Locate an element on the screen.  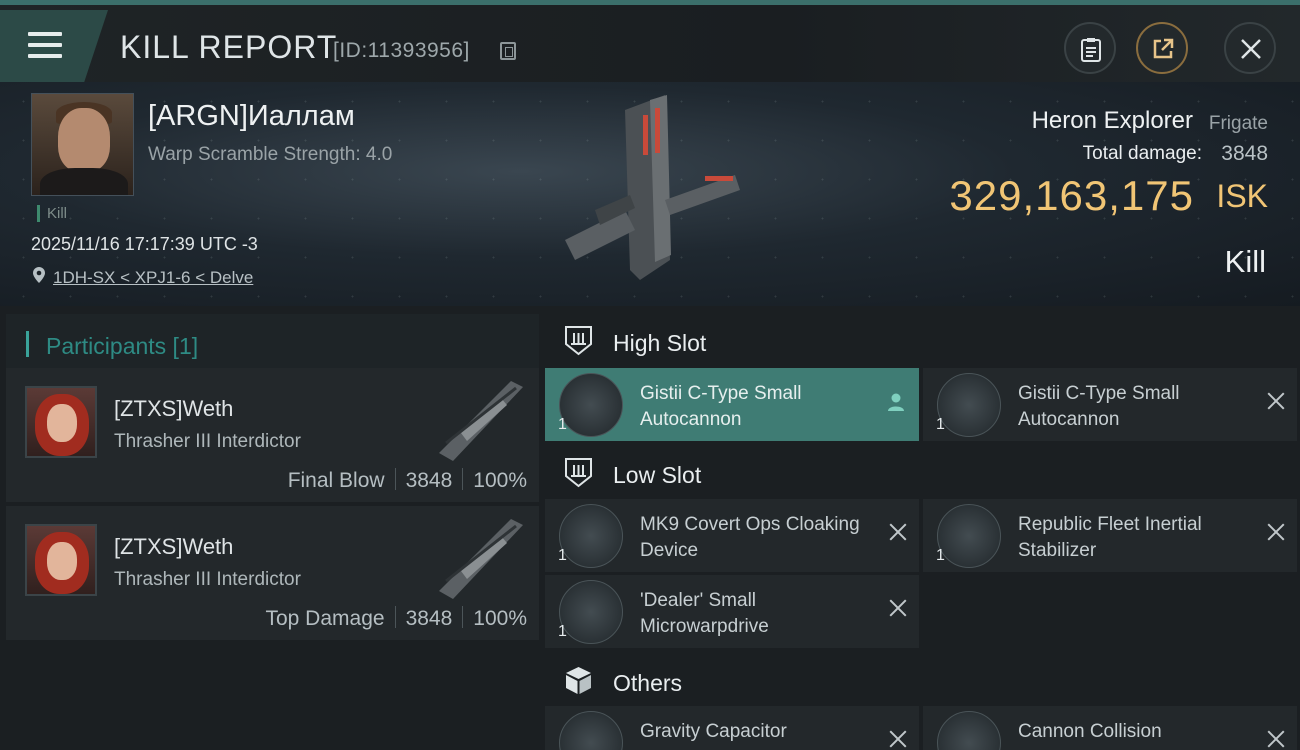
participant-stats: Final Blow 3848 100% is located at coordinates (407, 480).